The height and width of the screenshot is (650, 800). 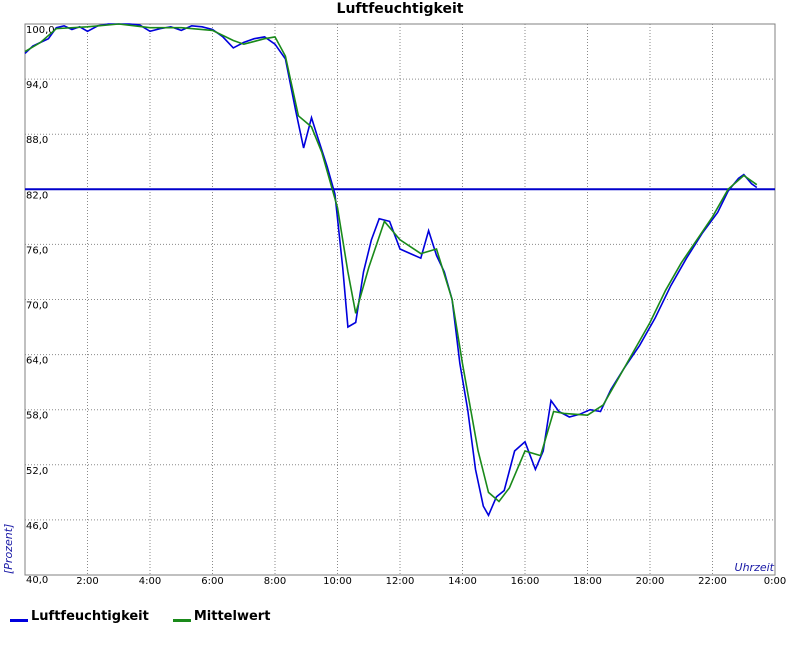 What do you see at coordinates (400, 9) in the screenshot?
I see `chart-title: Luftfeuchtigkeit` at bounding box center [400, 9].